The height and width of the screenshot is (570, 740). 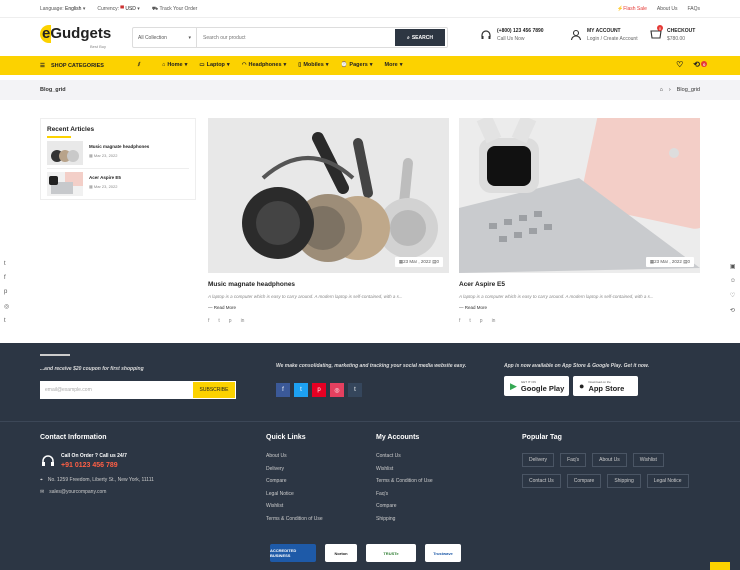 What do you see at coordinates (408, 37) in the screenshot?
I see `search-icon: ⌕` at bounding box center [408, 37].